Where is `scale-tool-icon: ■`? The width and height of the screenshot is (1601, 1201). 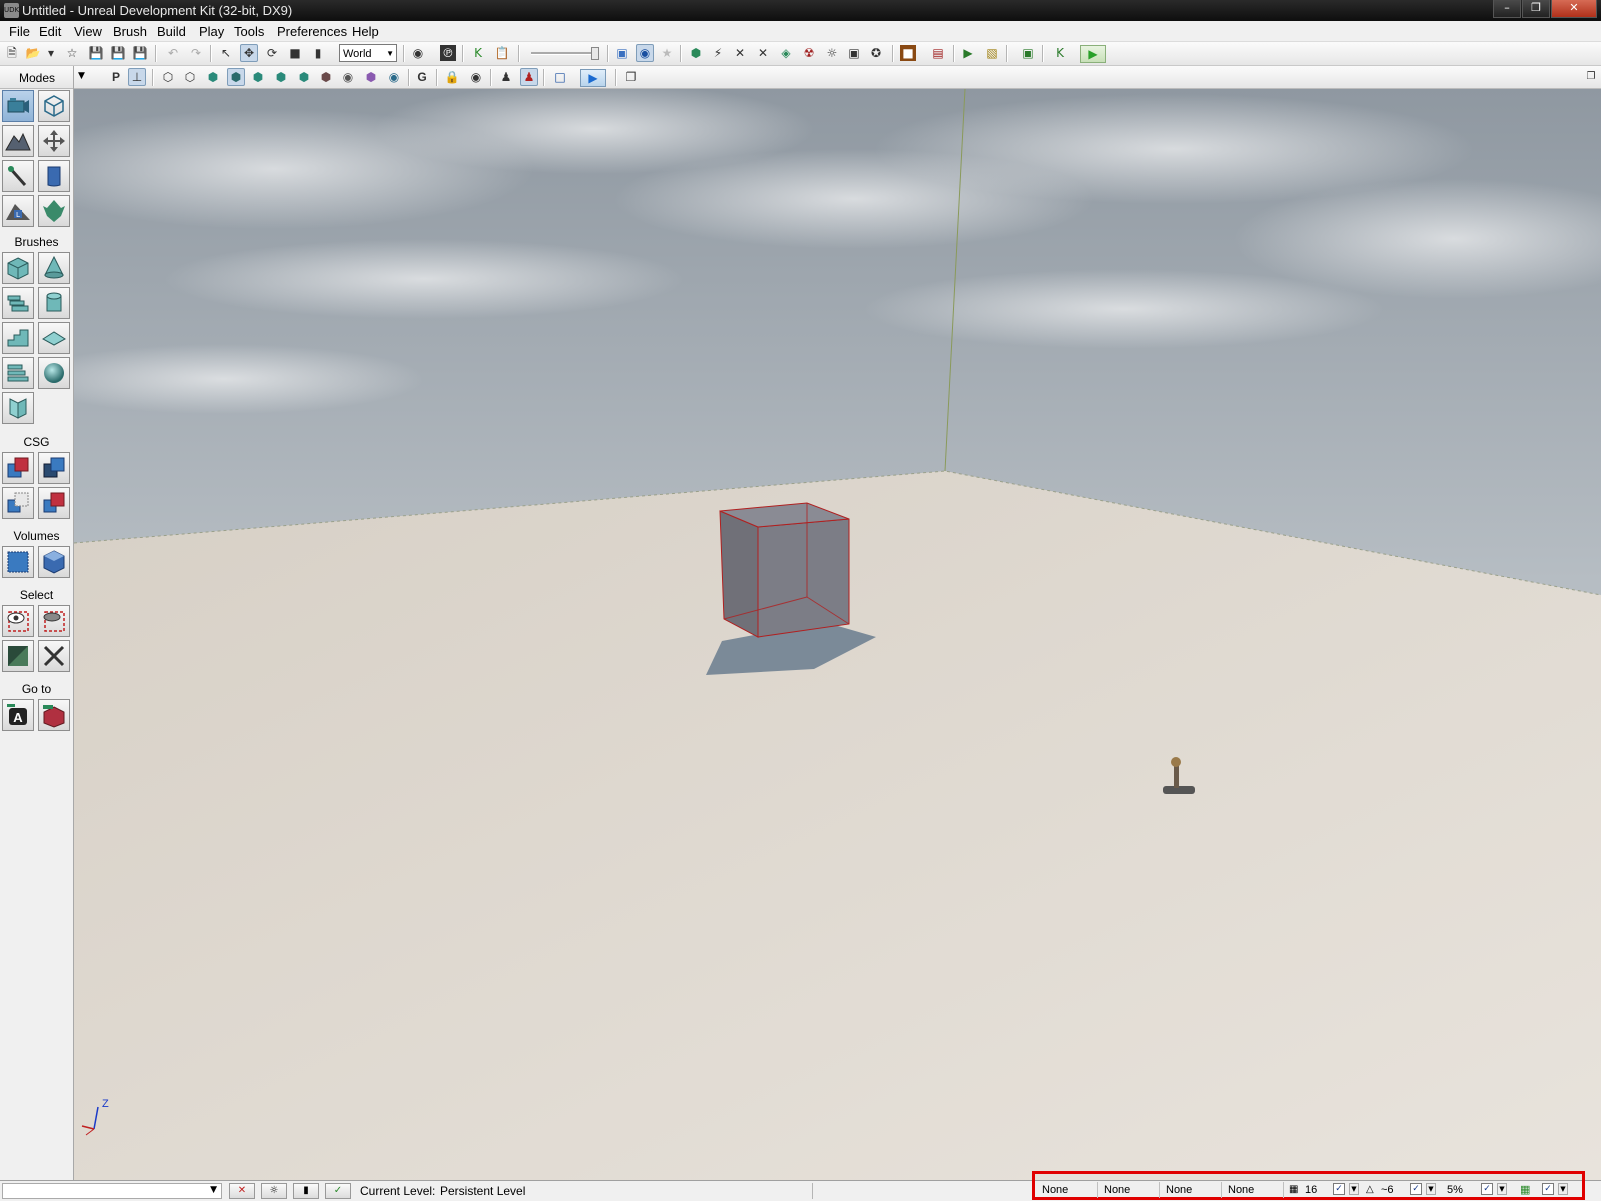
scale-tool-icon: ■ is located at coordinates (295, 53).